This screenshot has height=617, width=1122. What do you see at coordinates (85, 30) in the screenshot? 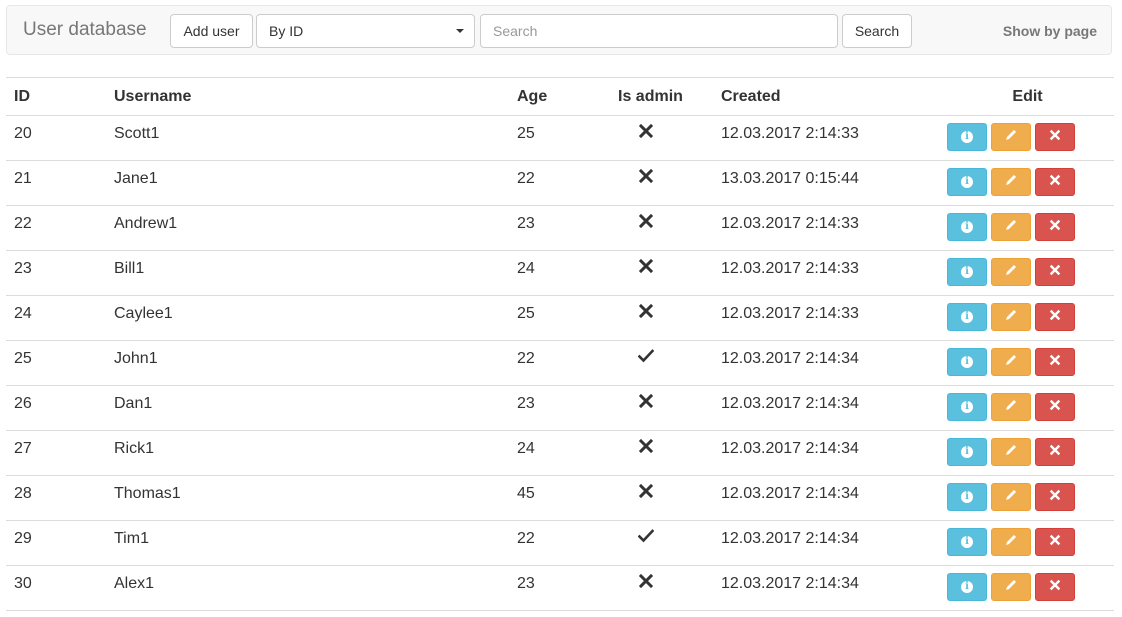
I see `app-title: User database` at bounding box center [85, 30].